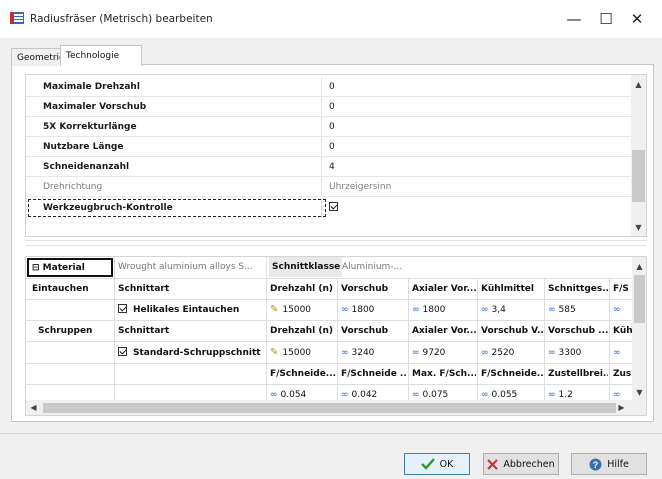  What do you see at coordinates (621, 407) in the screenshot?
I see `scroll-right-icon: ▶` at bounding box center [621, 407].